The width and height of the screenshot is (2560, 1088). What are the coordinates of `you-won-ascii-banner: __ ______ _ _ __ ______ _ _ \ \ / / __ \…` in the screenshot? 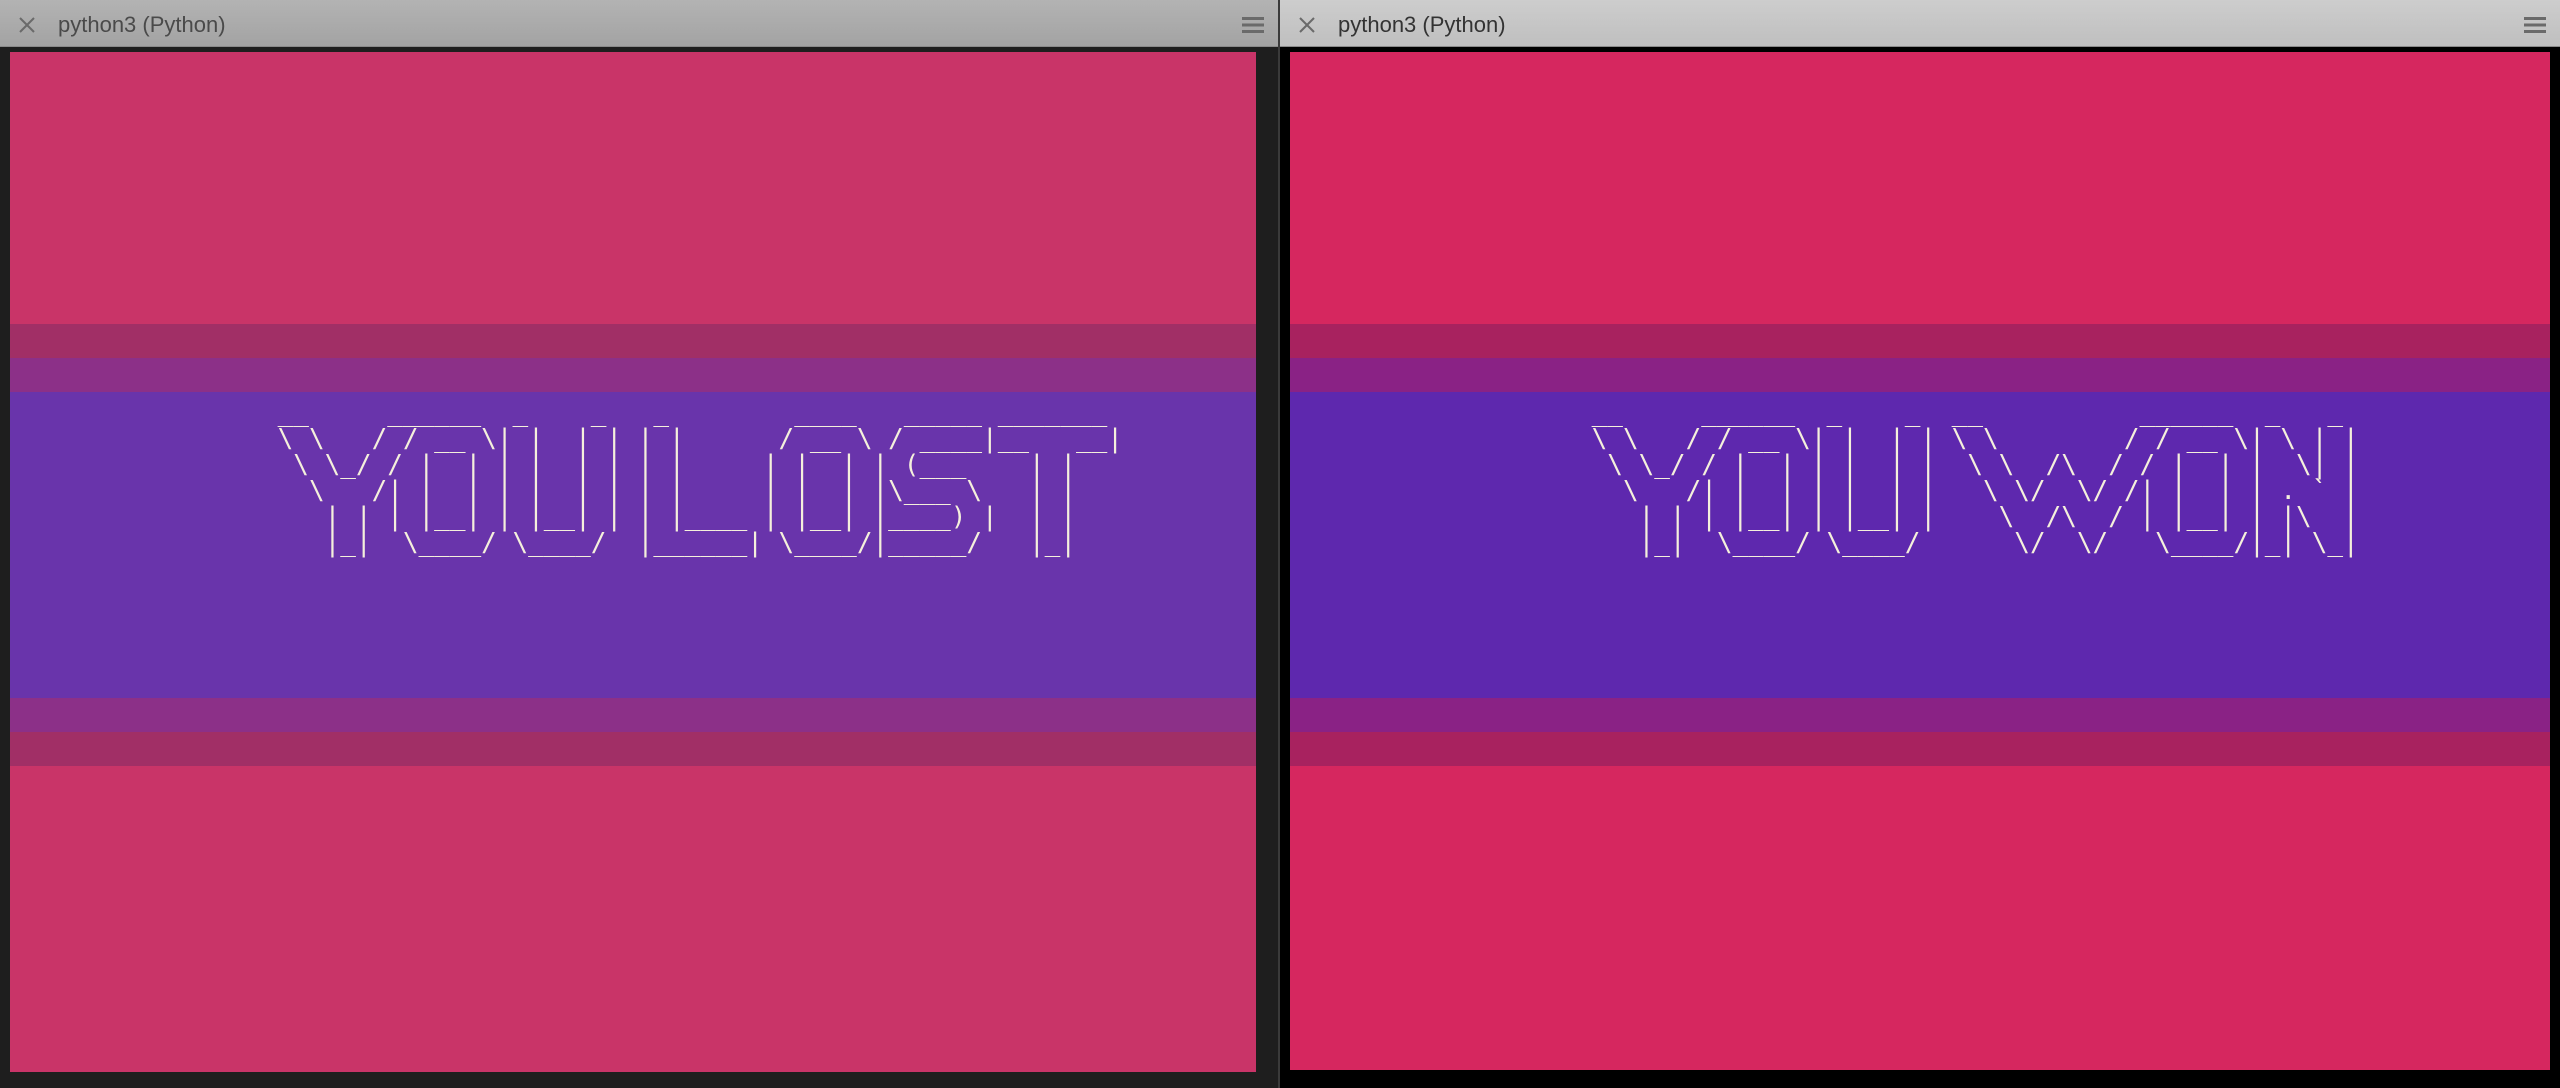 It's located at (1967, 478).